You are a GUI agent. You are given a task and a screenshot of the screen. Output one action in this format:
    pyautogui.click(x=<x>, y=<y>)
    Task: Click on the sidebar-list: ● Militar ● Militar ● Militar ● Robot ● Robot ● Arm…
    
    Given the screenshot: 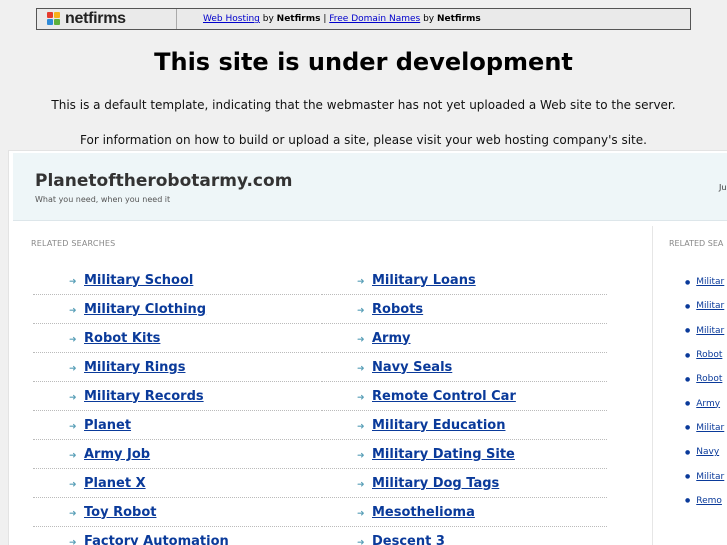 What is the action you would take?
    pyautogui.click(x=704, y=391)
    